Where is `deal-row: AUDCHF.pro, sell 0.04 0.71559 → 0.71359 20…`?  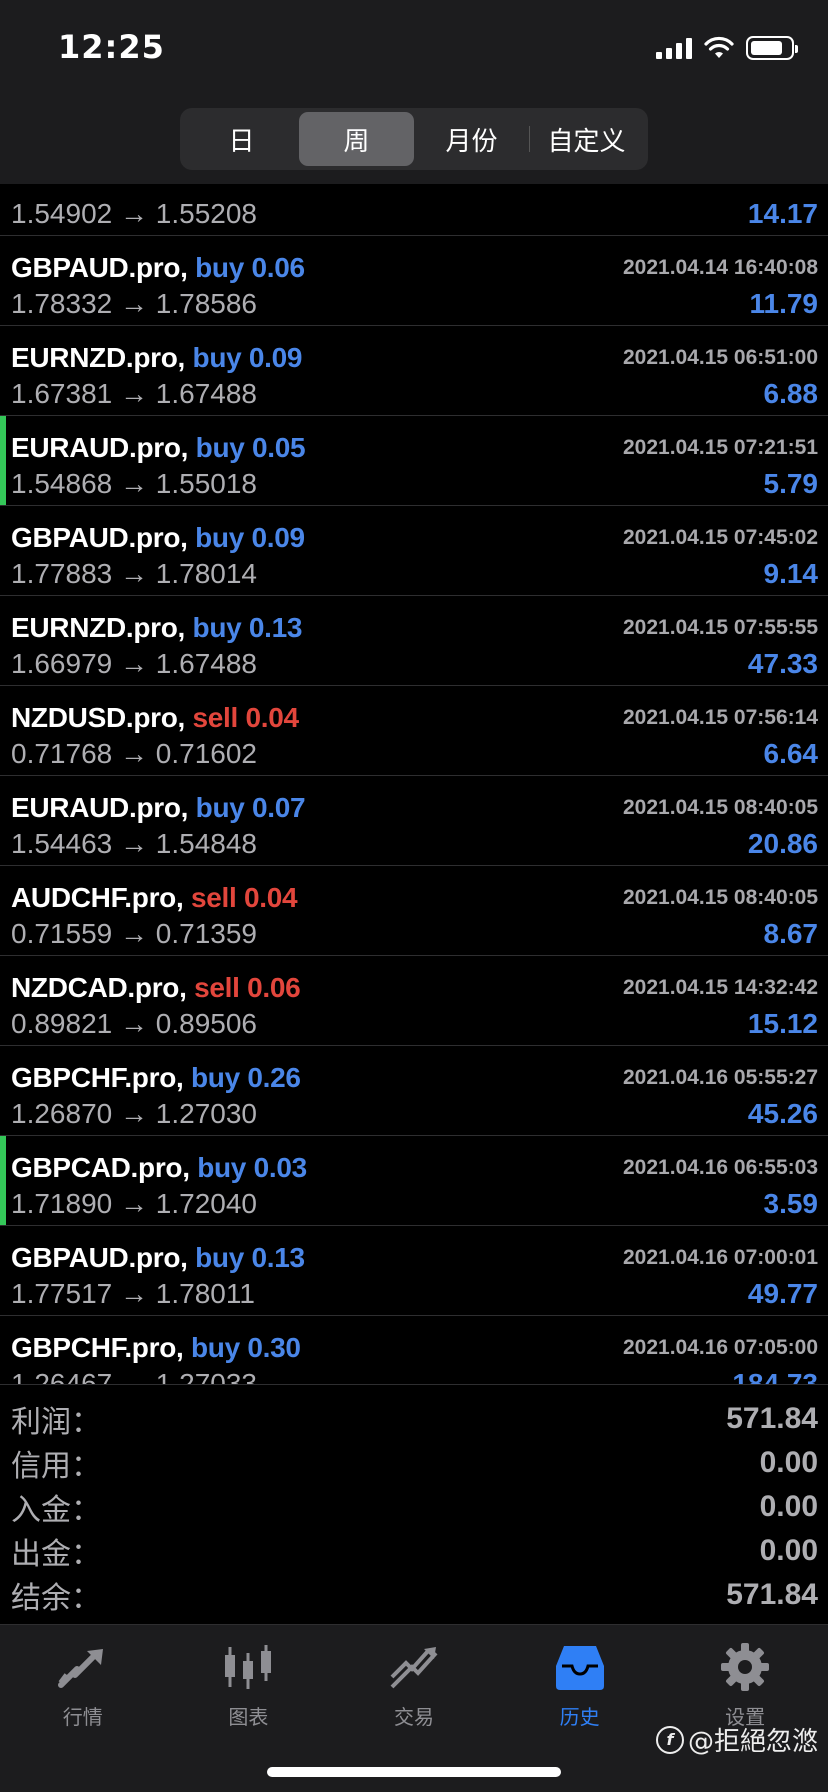 deal-row: AUDCHF.pro, sell 0.04 0.71559 → 0.71359 20… is located at coordinates (414, 911).